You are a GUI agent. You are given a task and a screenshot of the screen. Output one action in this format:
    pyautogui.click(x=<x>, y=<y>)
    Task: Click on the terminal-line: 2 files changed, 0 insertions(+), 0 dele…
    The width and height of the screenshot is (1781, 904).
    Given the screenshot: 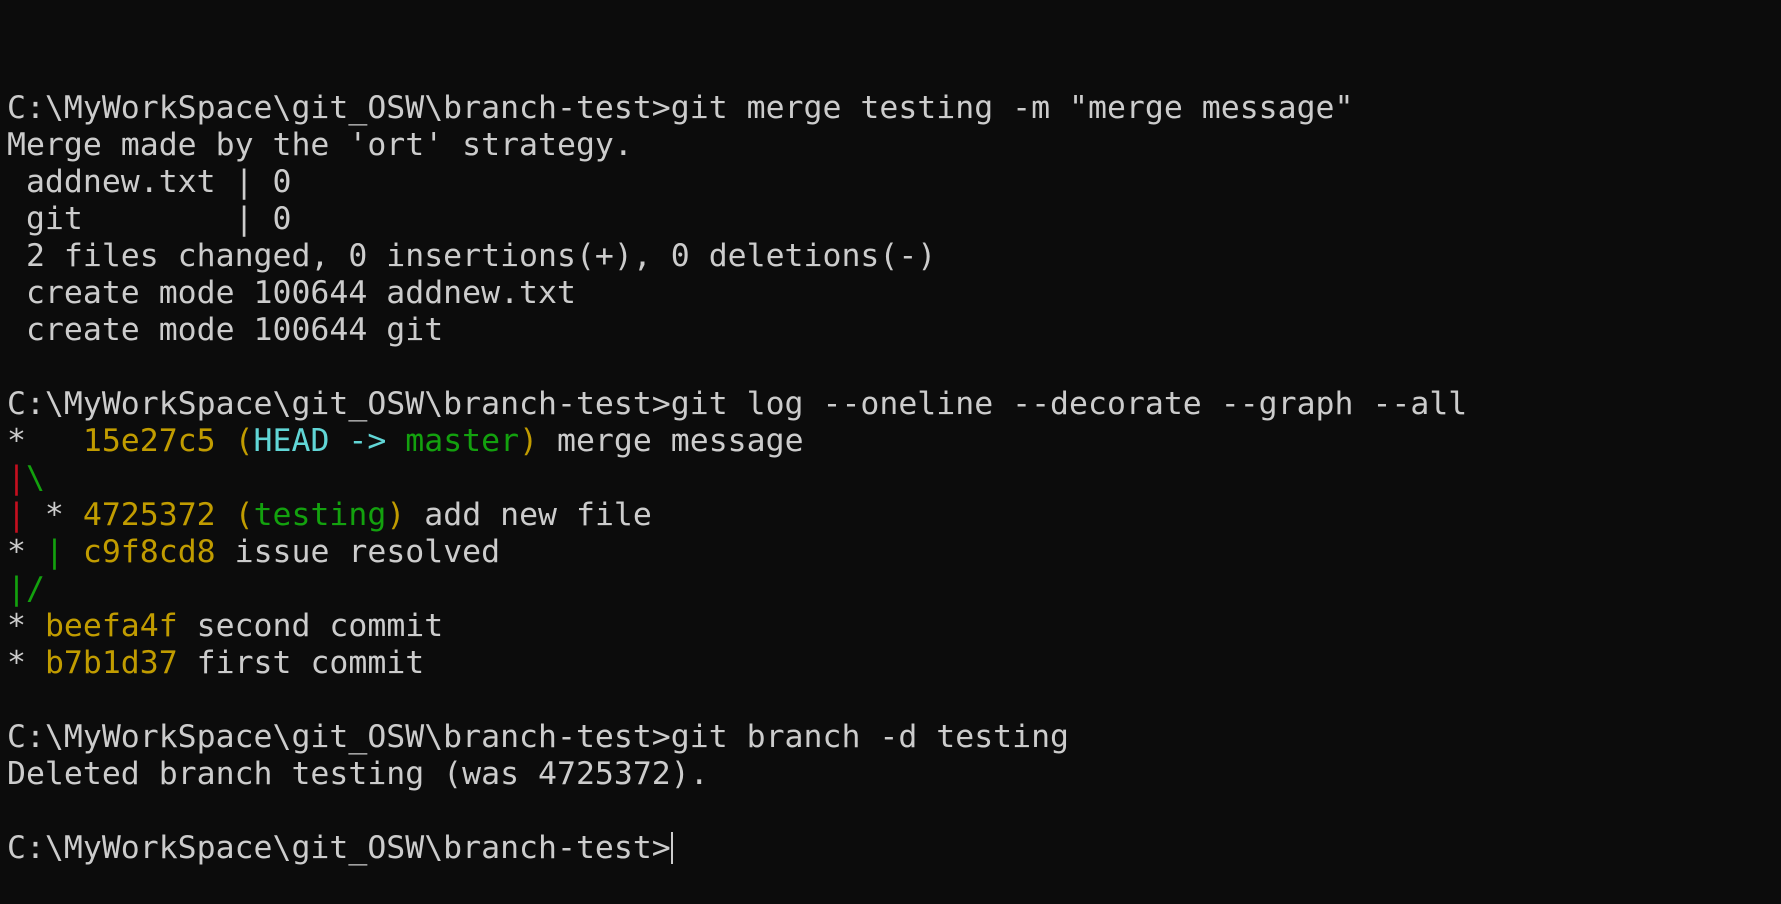 What is the action you would take?
    pyautogui.click(x=894, y=256)
    